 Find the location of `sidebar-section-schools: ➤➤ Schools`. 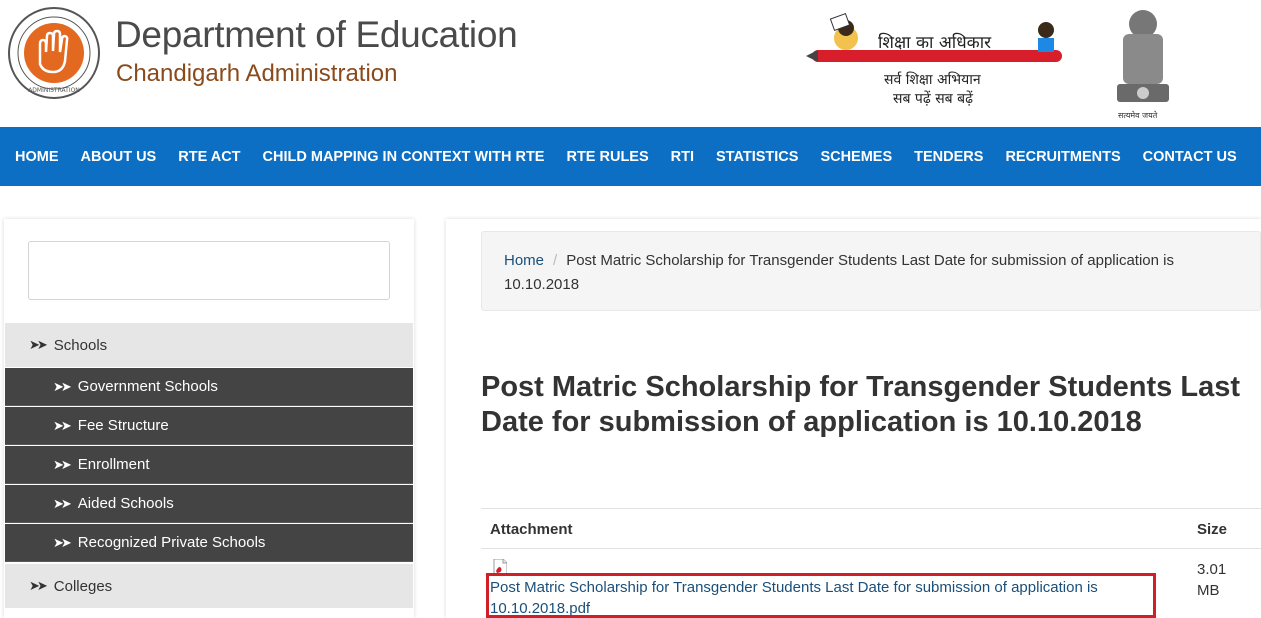

sidebar-section-schools: ➤➤ Schools is located at coordinates (209, 345).